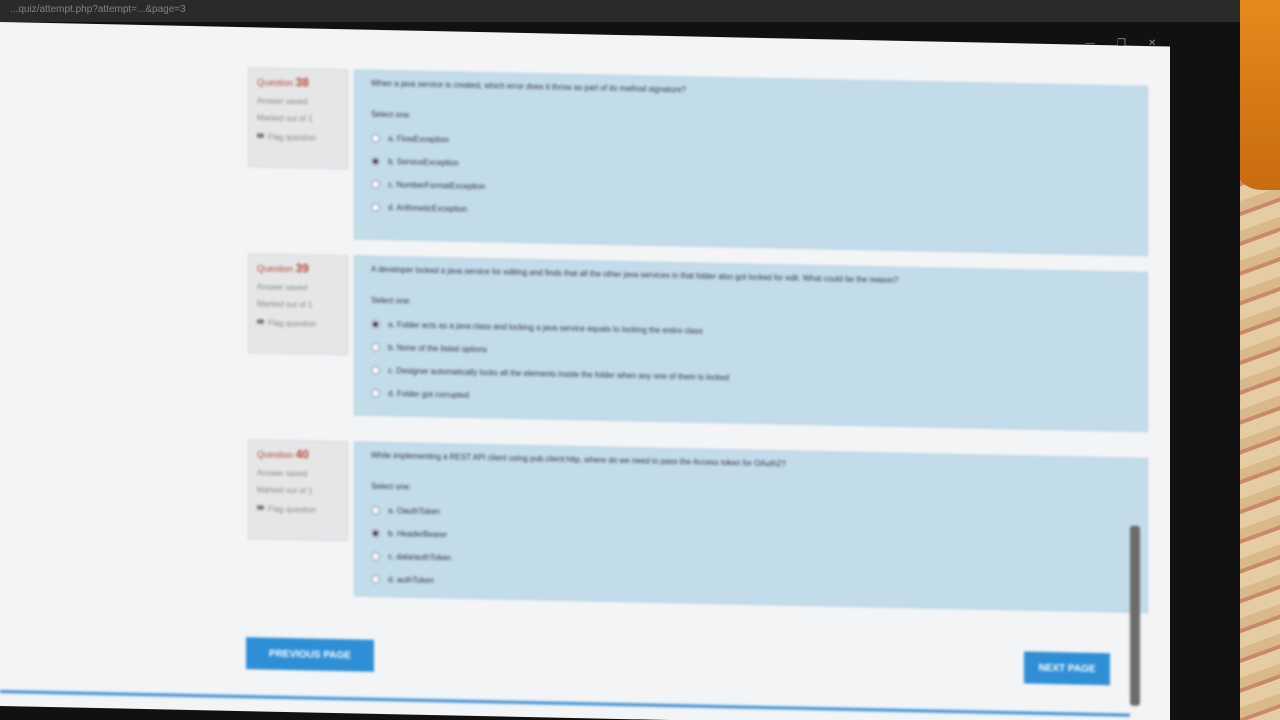 This screenshot has width=1280, height=720. Describe the element at coordinates (438, 349) in the screenshot. I see `option-label: b. None of the listed options` at that location.